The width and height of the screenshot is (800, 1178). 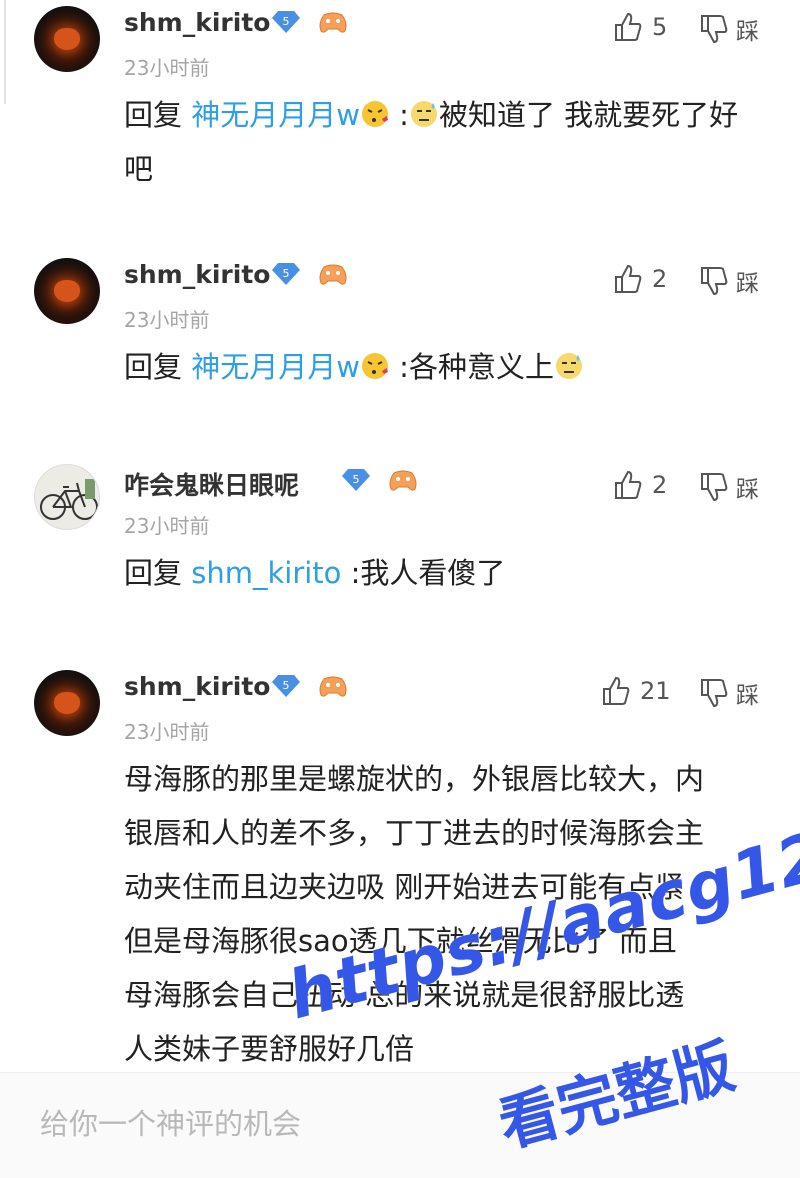 I want to click on bicycle-icon, so click(x=69, y=499).